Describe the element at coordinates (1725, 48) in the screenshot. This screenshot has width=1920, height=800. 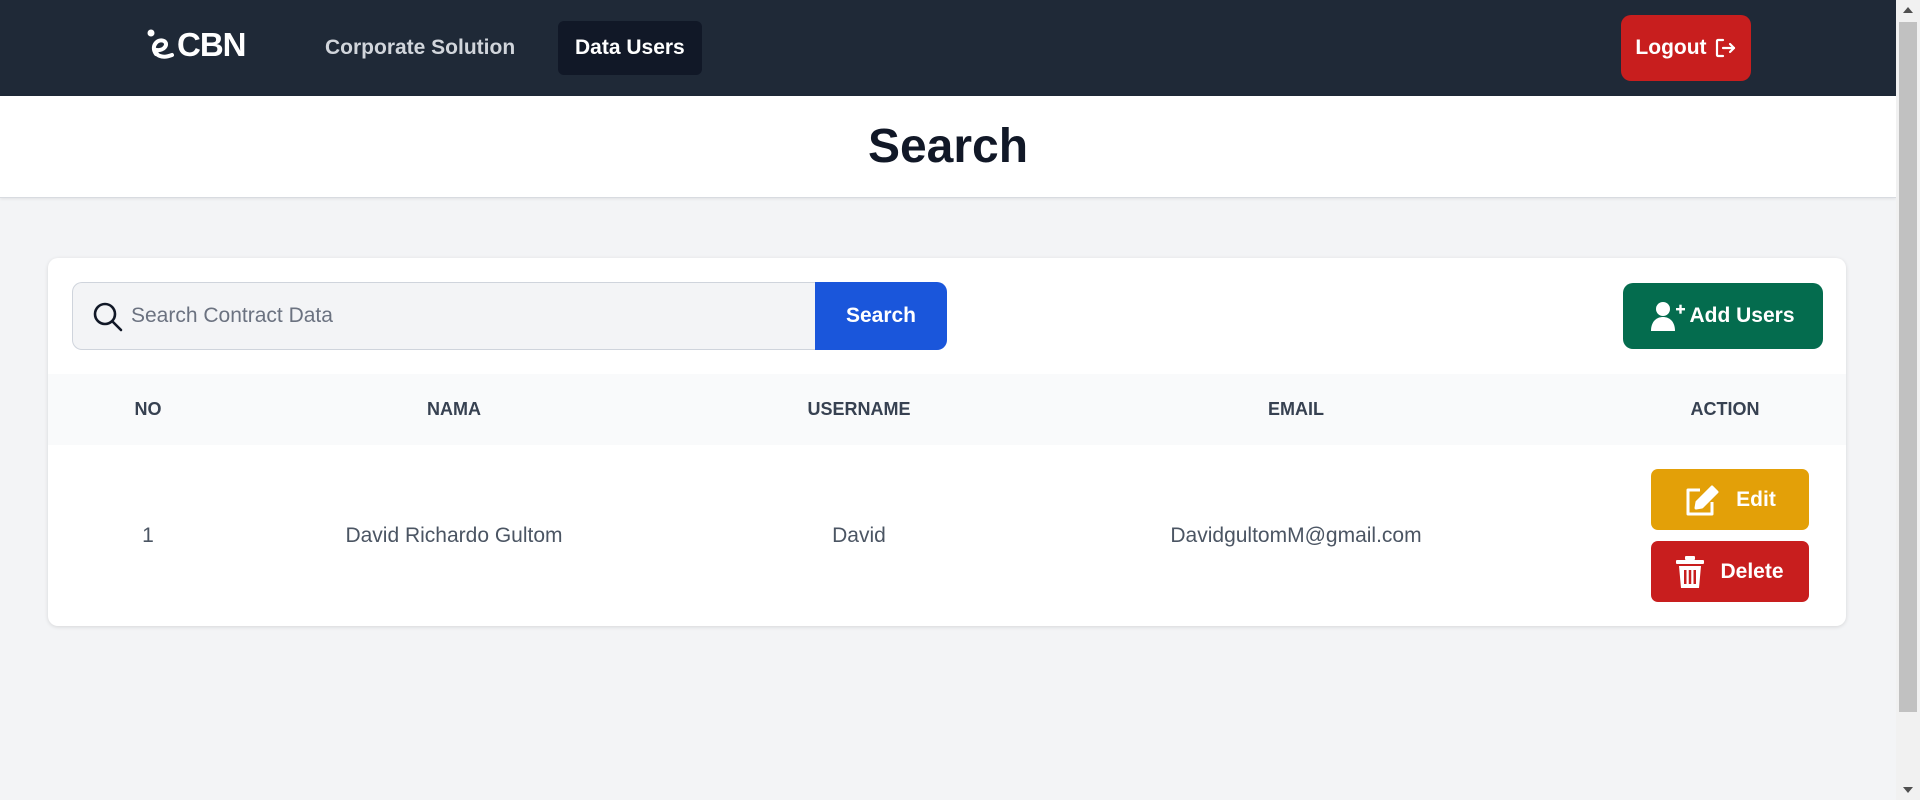
I see `logout-icon` at that location.